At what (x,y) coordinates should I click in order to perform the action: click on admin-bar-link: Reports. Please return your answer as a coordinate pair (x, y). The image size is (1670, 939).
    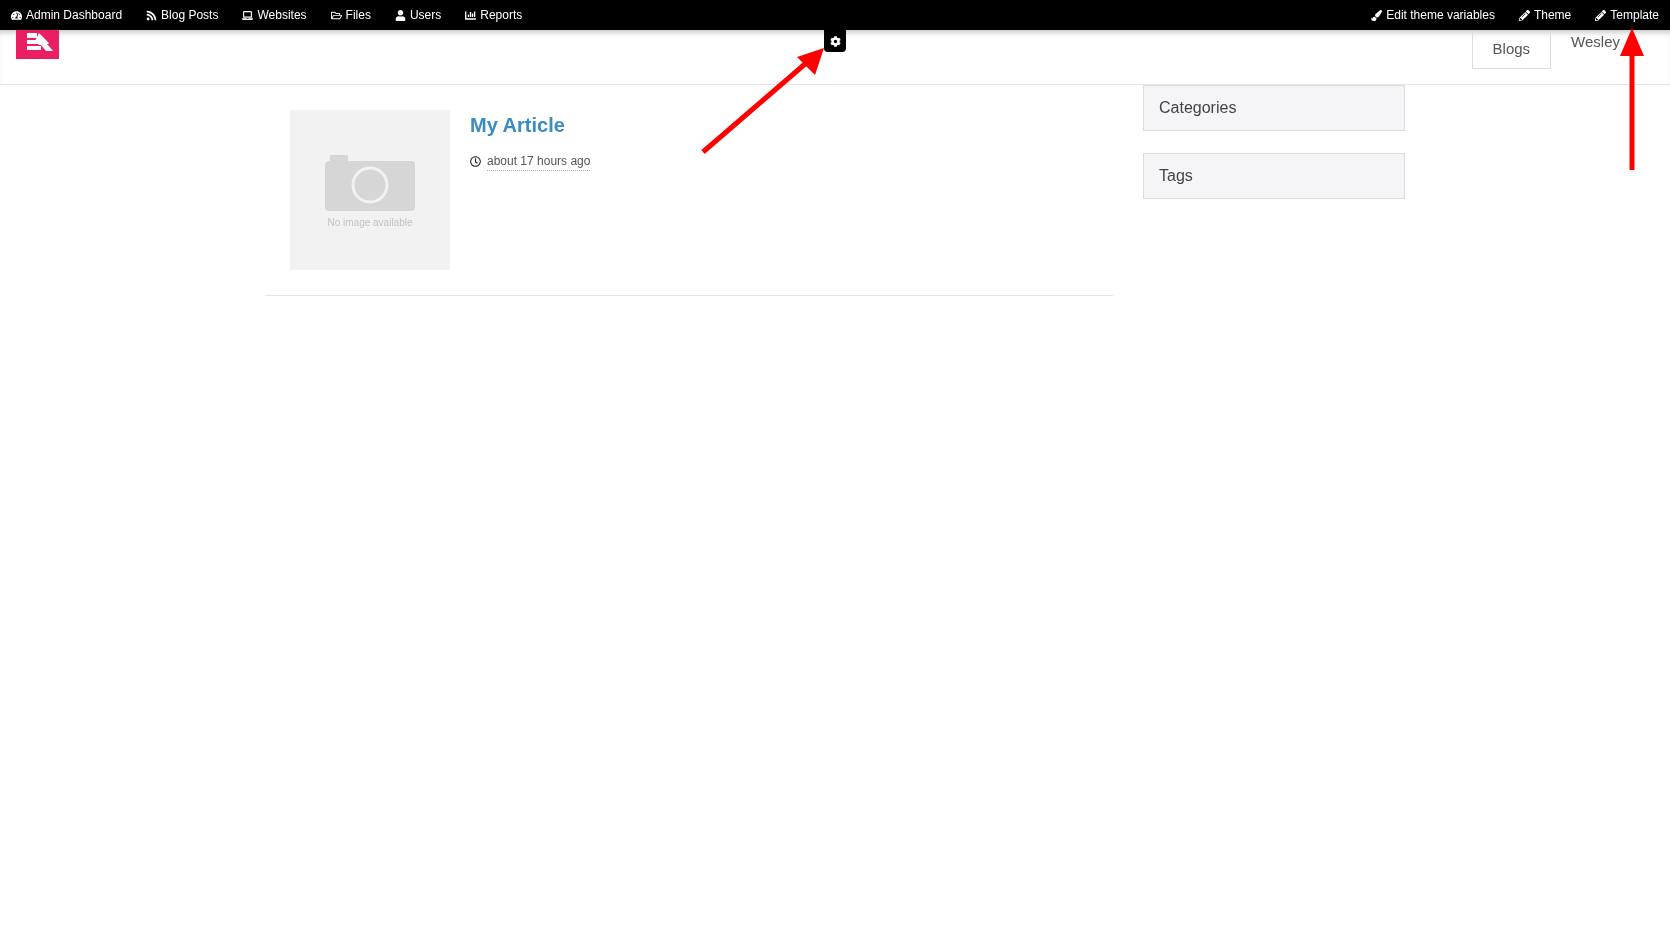
    Looking at the image, I should click on (494, 15).